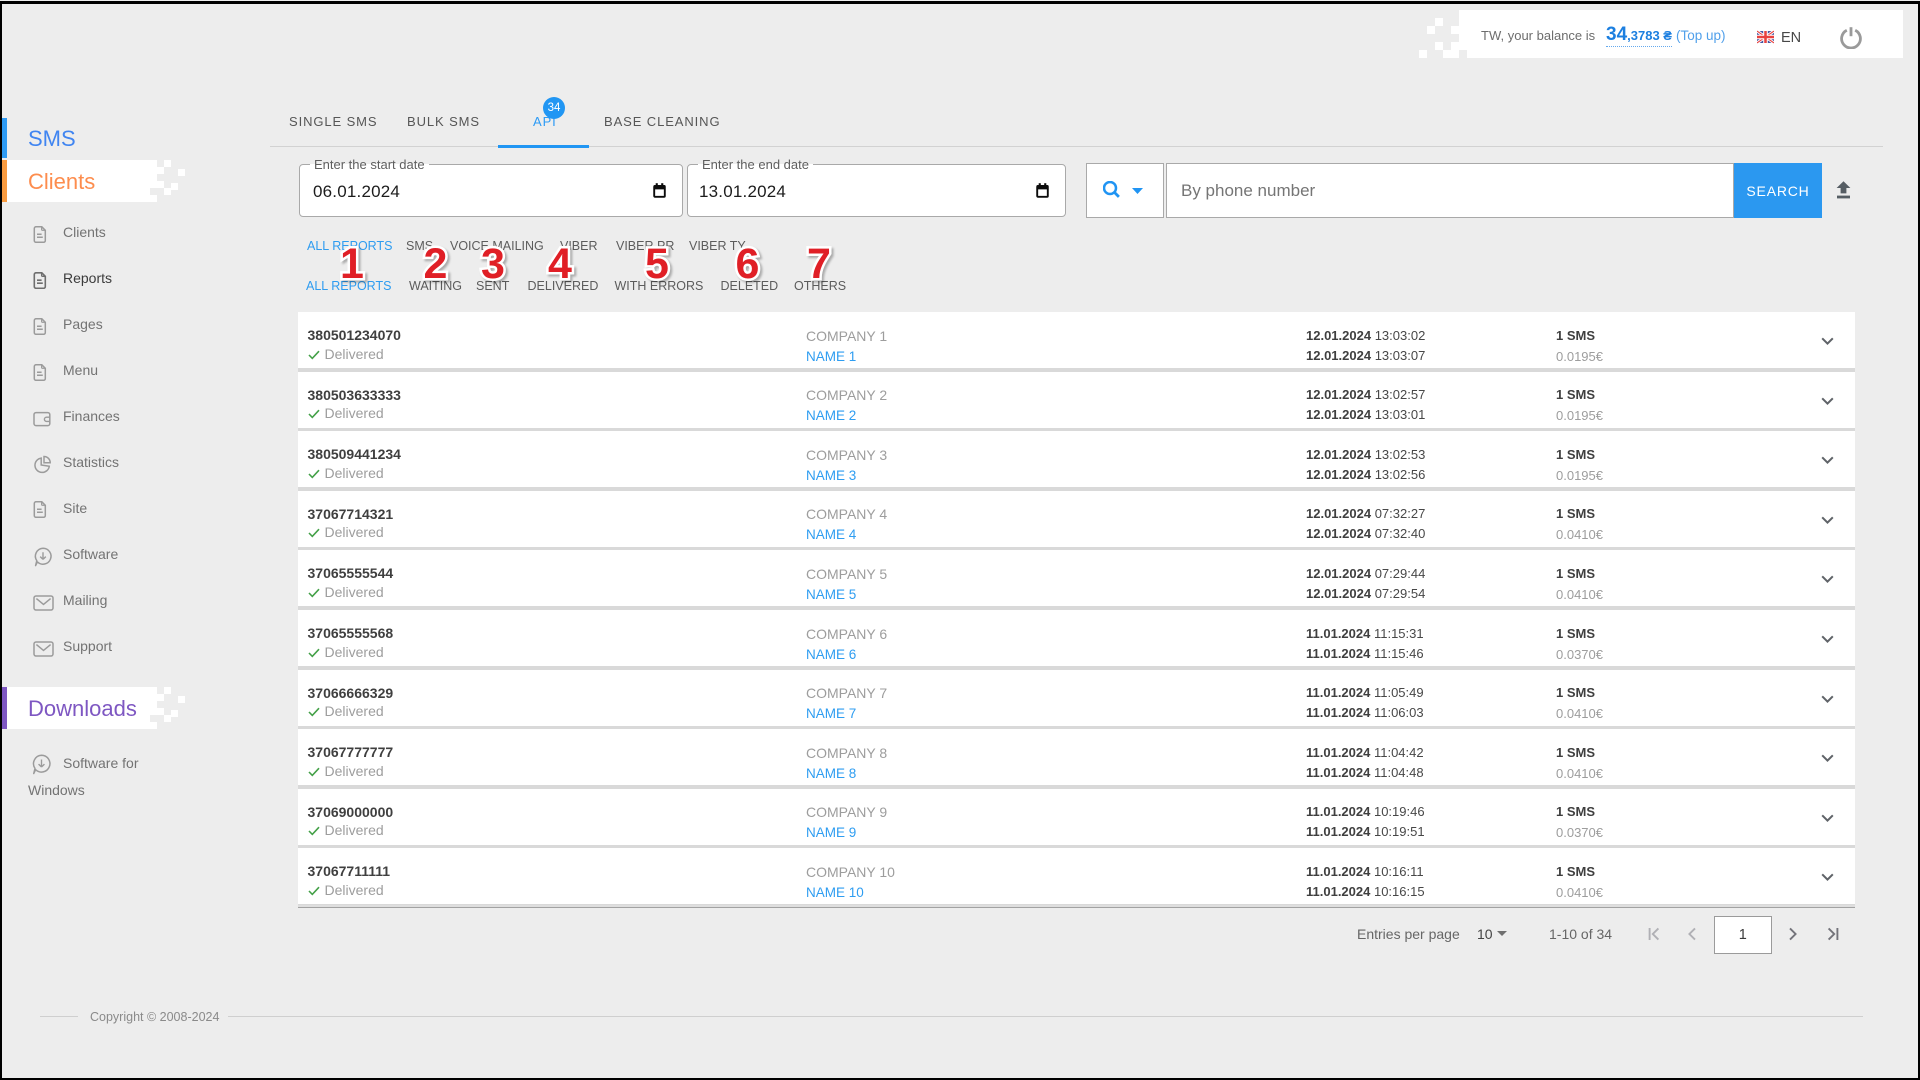 Image resolution: width=1920 pixels, height=1080 pixels. Describe the element at coordinates (819, 264) in the screenshot. I see `svg-text: 7` at that location.